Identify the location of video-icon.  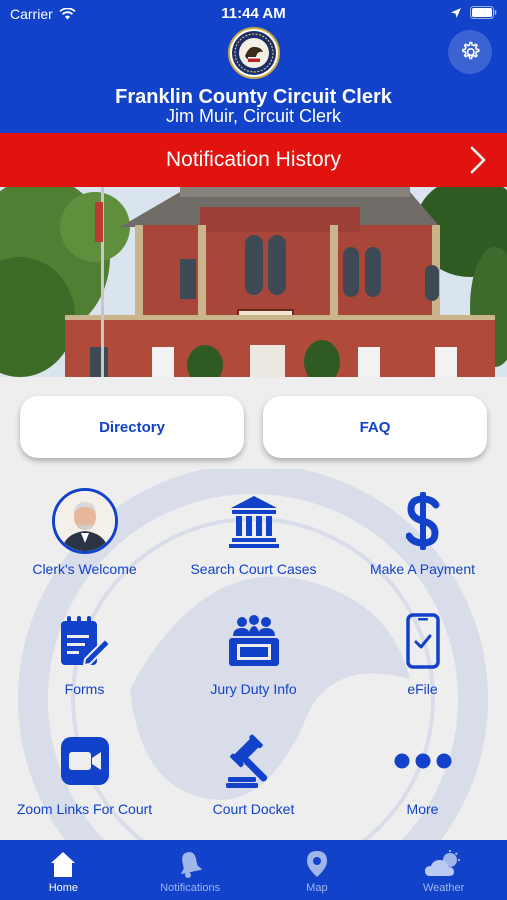
(84, 761).